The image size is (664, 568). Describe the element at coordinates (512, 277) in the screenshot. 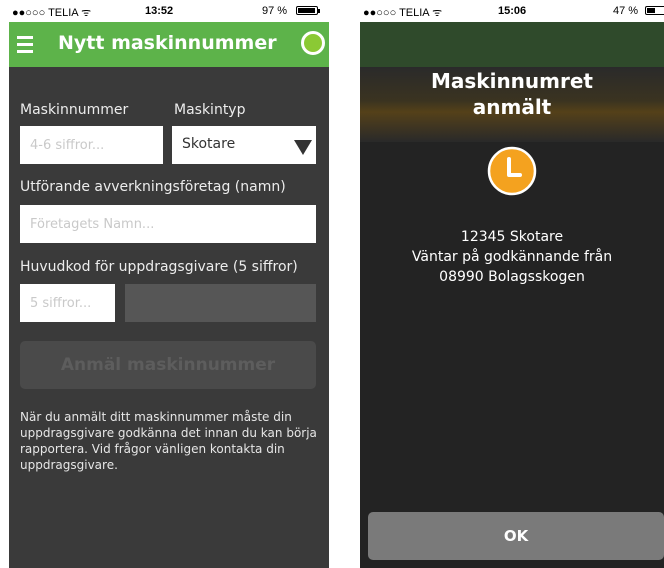

I see `client-summary: 08990 Bolagsskogen` at that location.